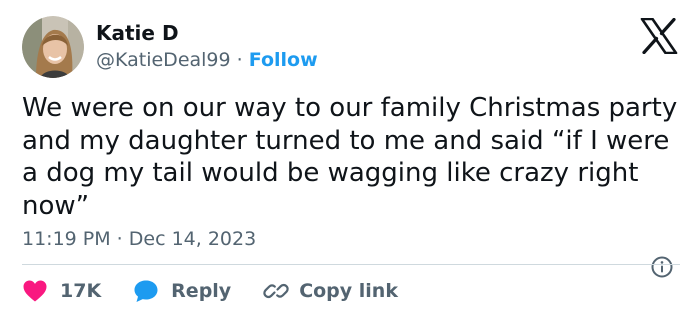 This screenshot has height=318, width=700. What do you see at coordinates (348, 291) in the screenshot?
I see `copy-link-label: Copy link` at bounding box center [348, 291].